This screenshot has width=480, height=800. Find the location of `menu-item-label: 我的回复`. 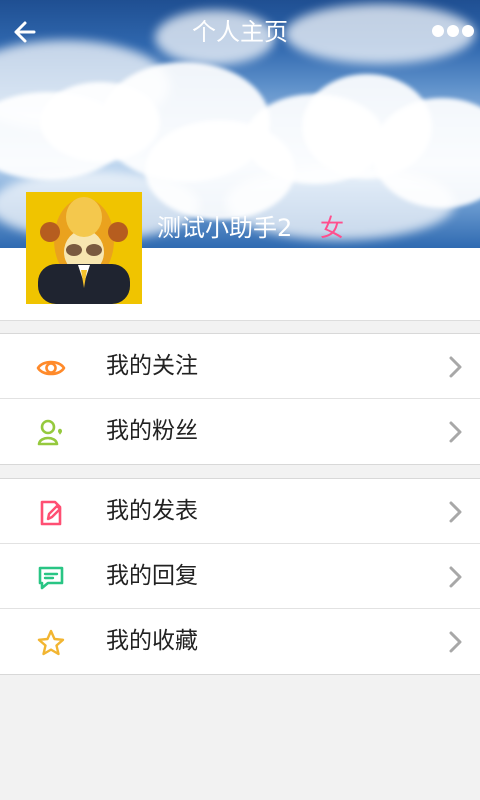

menu-item-label: 我的回复 is located at coordinates (152, 576).